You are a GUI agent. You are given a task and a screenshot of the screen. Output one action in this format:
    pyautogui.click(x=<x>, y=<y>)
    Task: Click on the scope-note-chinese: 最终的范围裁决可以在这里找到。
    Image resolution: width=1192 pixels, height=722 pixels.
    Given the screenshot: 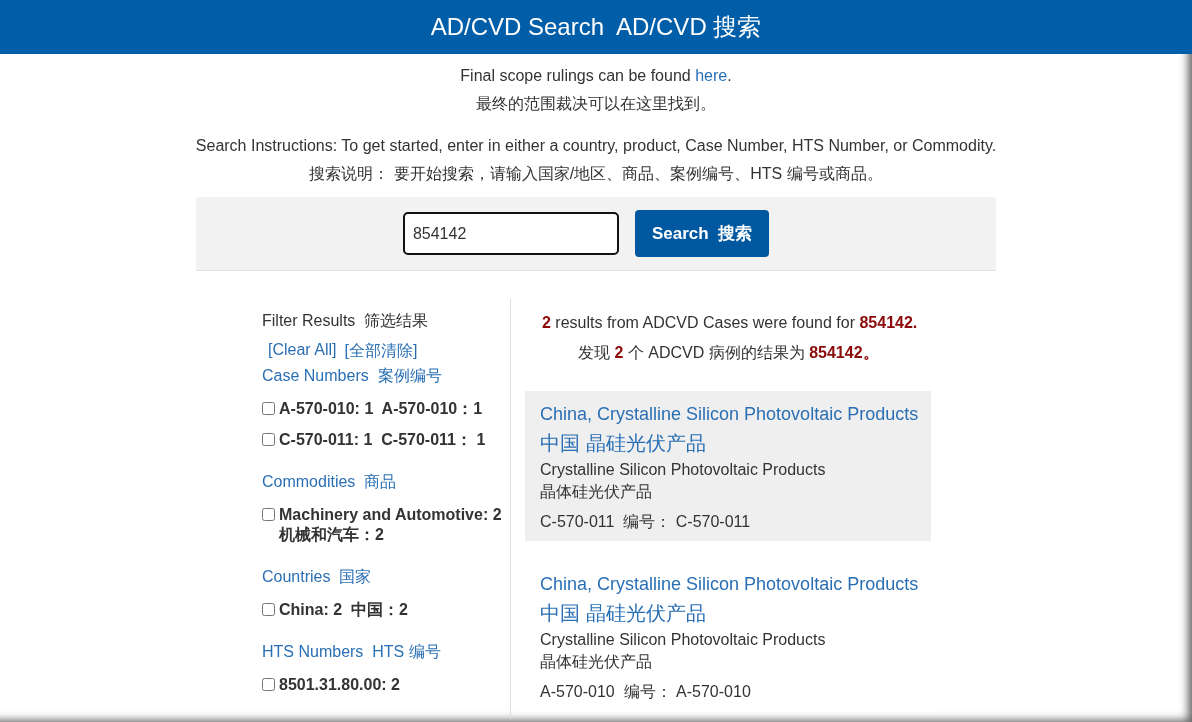 What is the action you would take?
    pyautogui.click(x=596, y=104)
    